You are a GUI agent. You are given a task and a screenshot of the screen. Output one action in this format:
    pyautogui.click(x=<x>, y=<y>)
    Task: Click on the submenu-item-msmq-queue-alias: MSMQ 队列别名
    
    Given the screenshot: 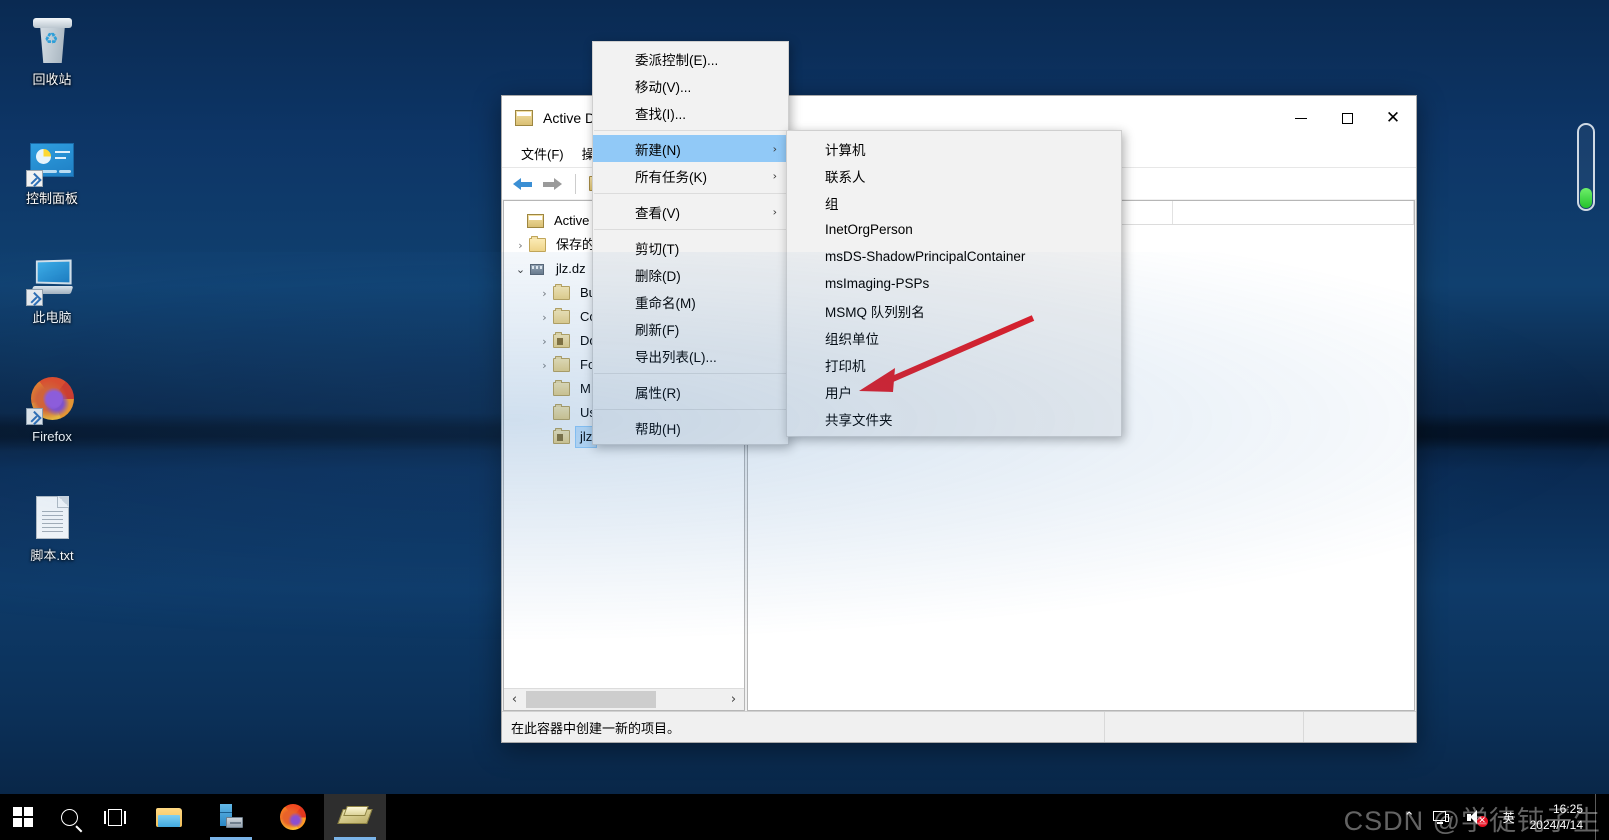 What is the action you would take?
    pyautogui.click(x=954, y=310)
    